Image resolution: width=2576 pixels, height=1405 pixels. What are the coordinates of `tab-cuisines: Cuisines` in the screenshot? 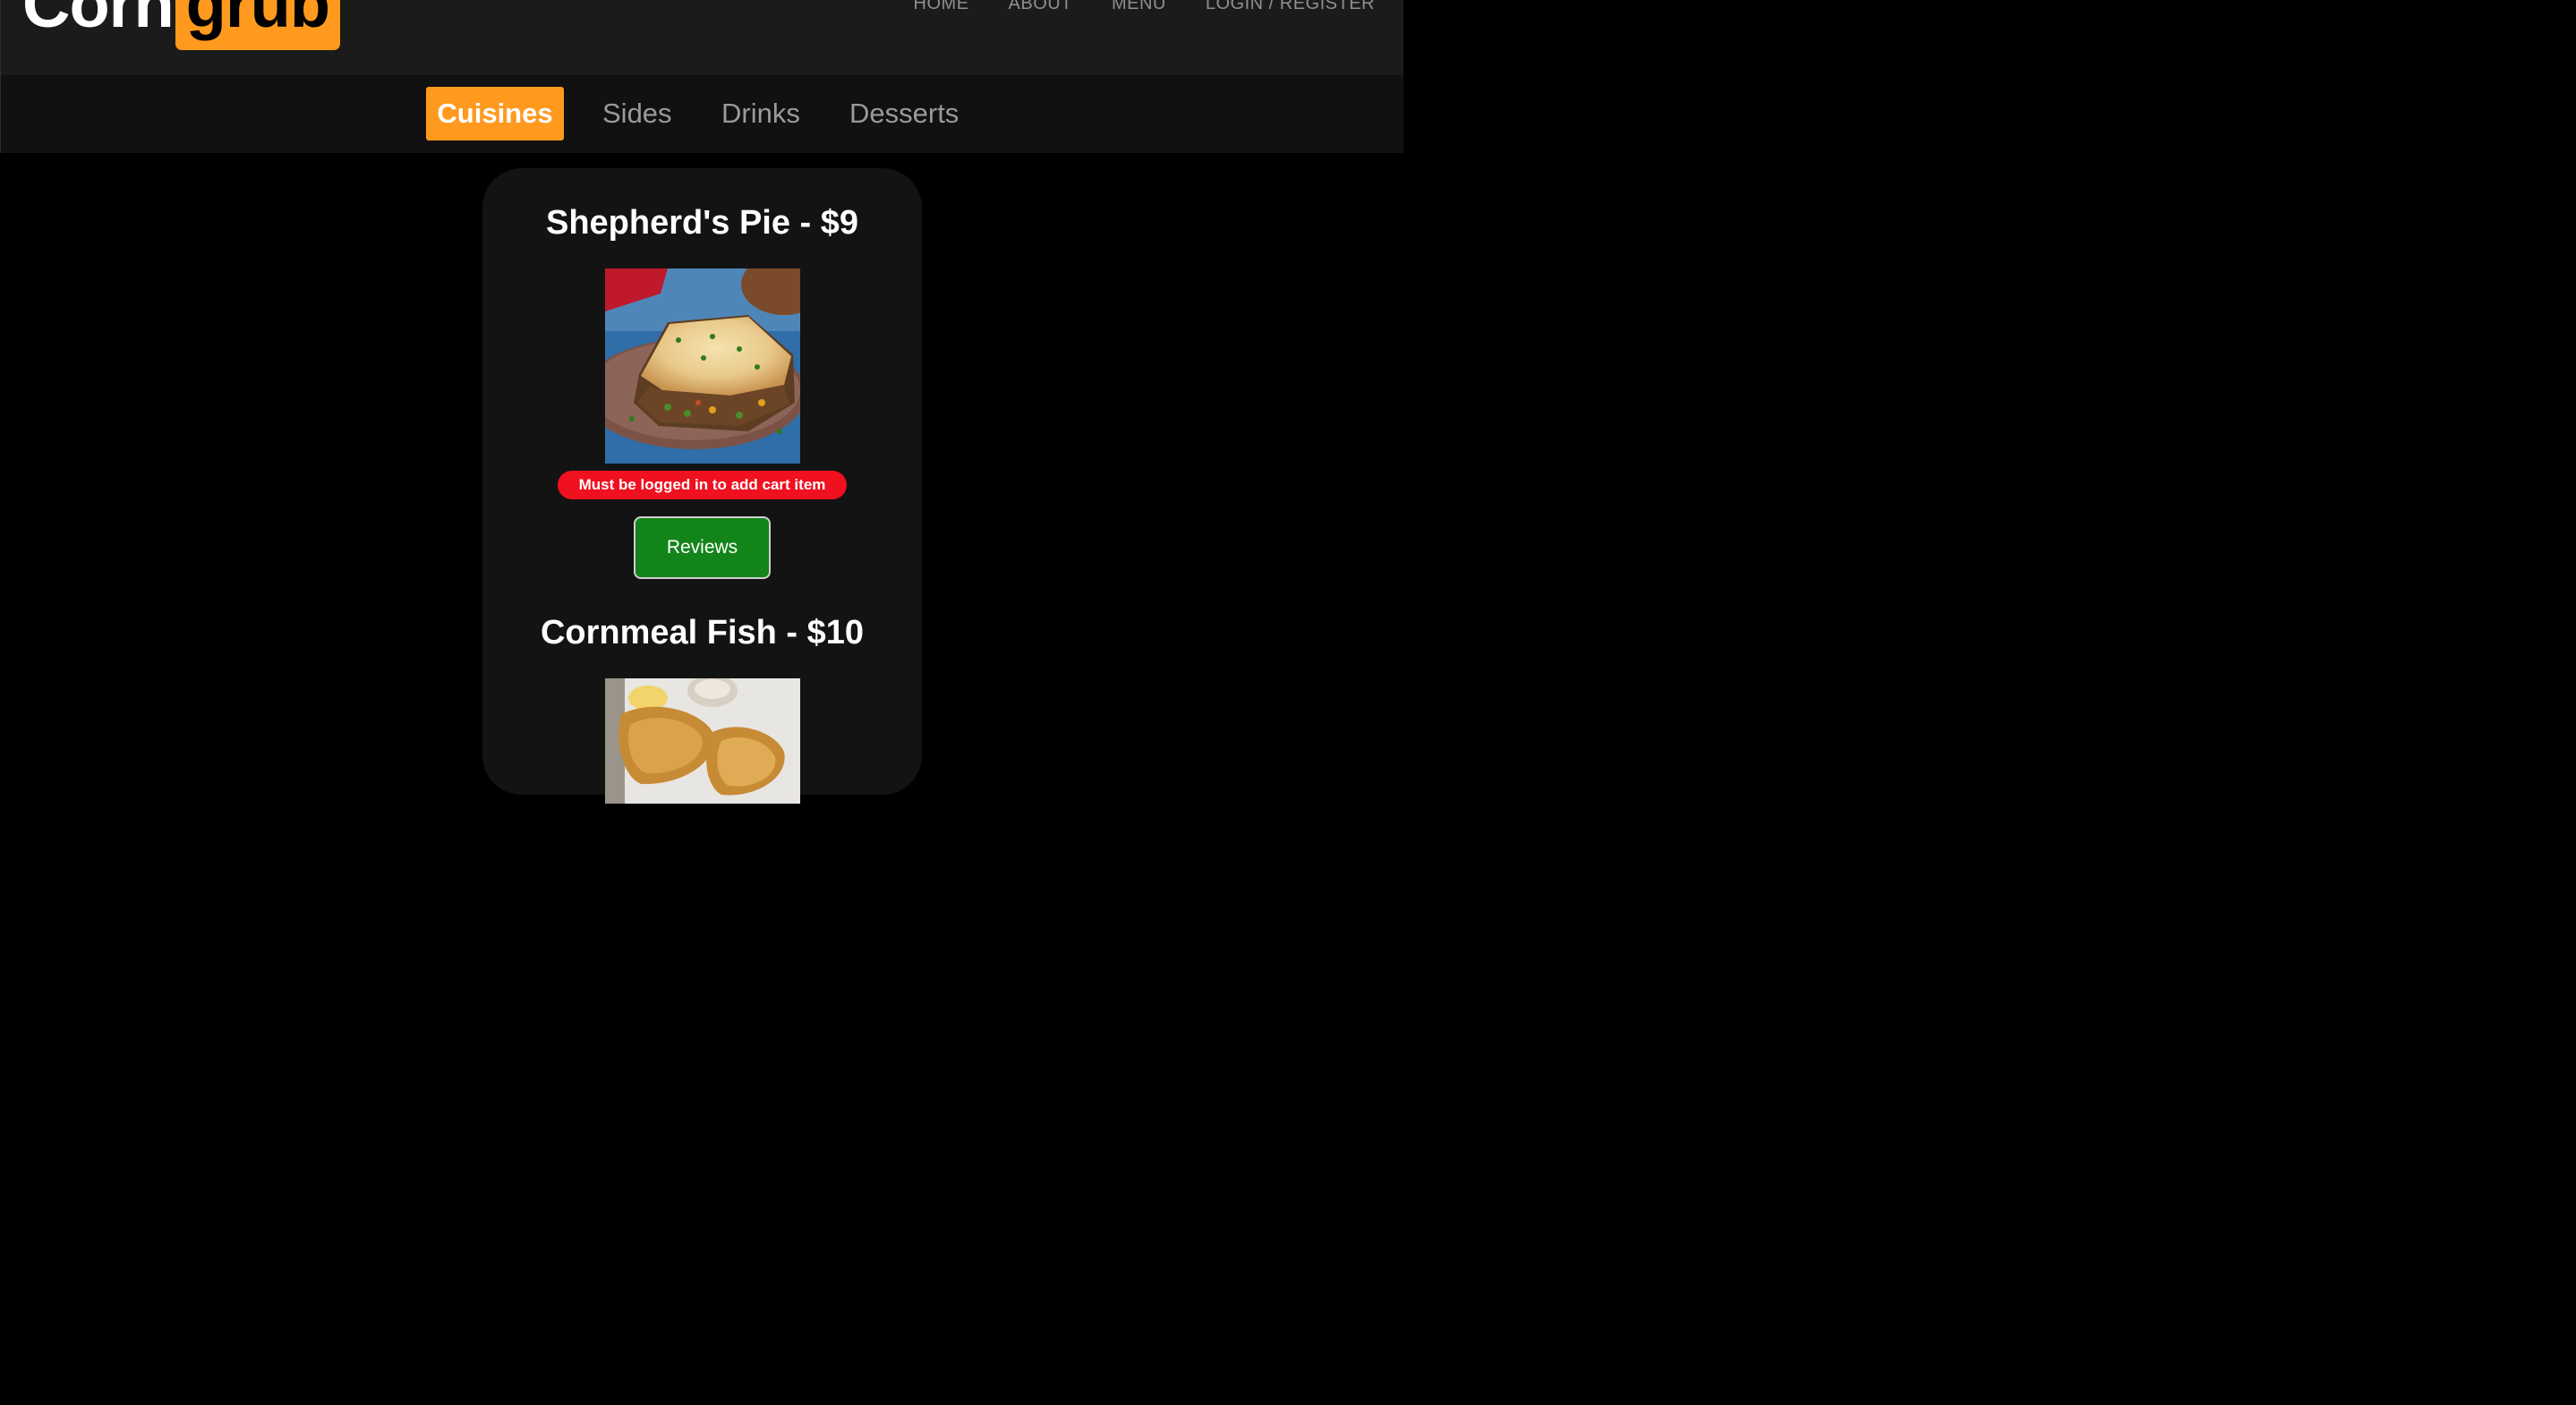 It's located at (495, 113).